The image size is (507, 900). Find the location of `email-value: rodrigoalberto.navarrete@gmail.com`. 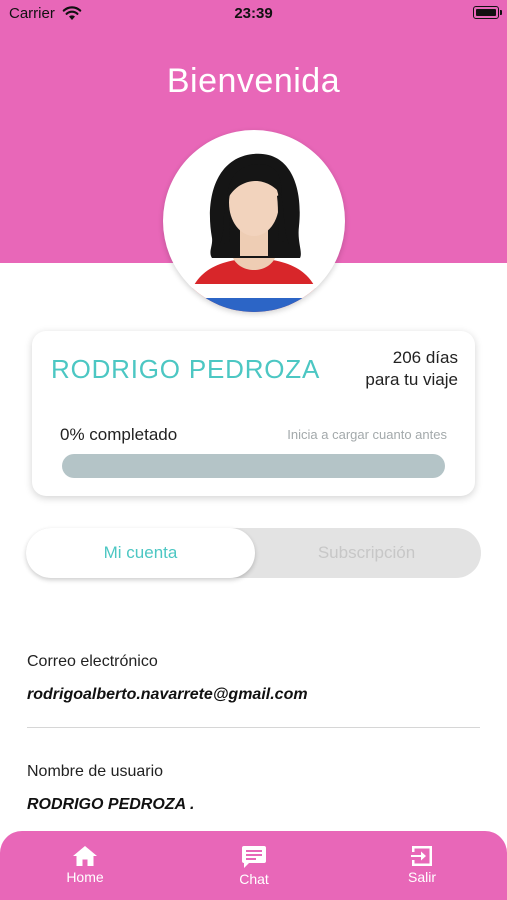

email-value: rodrigoalberto.navarrete@gmail.com is located at coordinates (167, 694).